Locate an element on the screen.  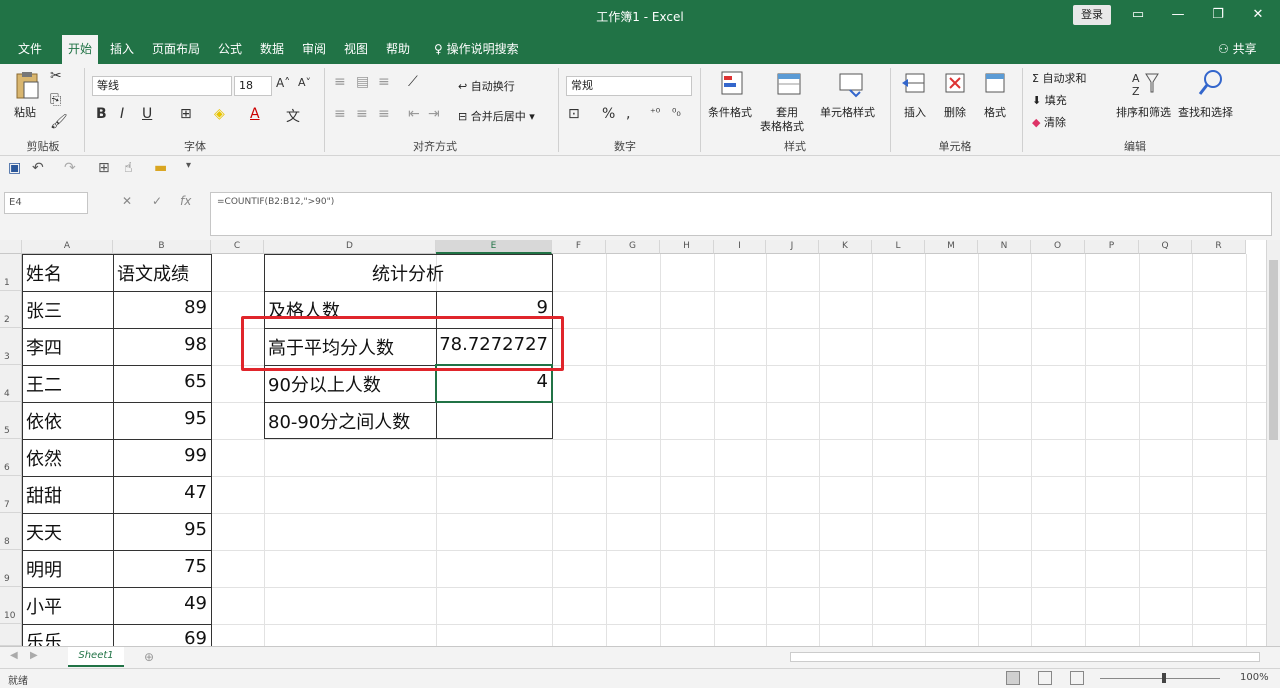
find-select-label: 查找和选择 is located at coordinates (1205, 112).